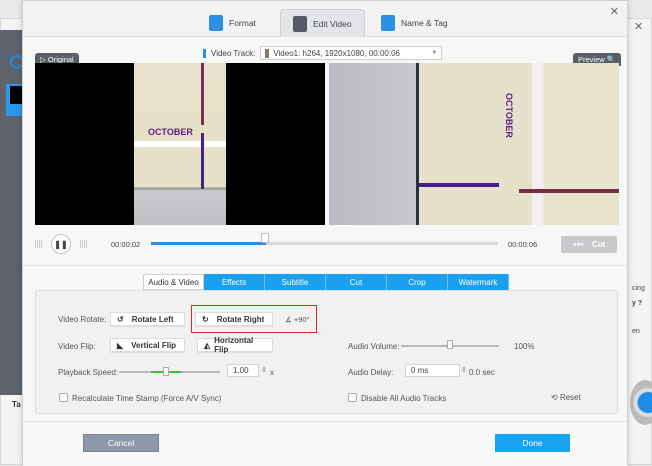 This screenshot has width=652, height=466. Describe the element at coordinates (524, 346) in the screenshot. I see `audio-volume-value: 100%` at that location.